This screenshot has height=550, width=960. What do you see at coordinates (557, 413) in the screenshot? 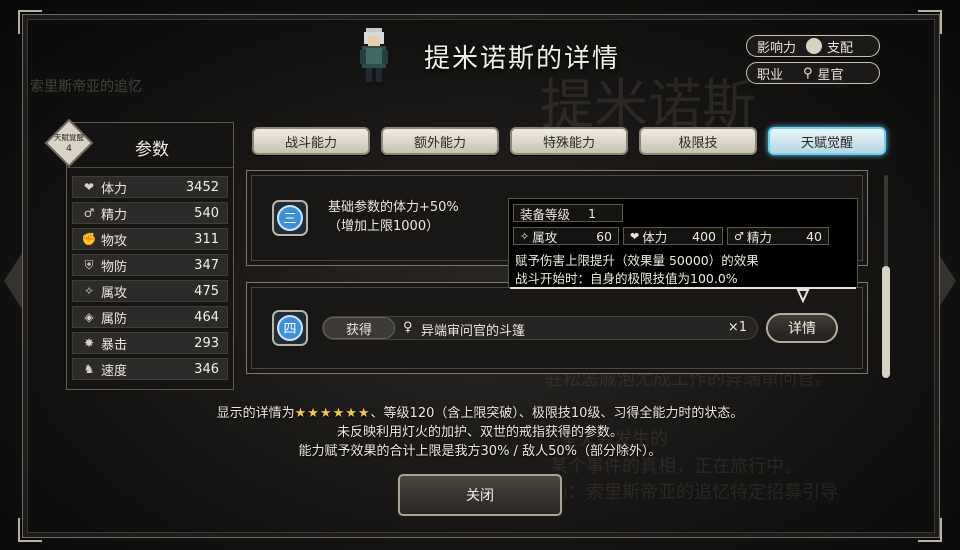
I see `footer-note-1-suffix: 、等级120（含上限突破）、极限技10级、习得全能力时的状态。` at bounding box center [557, 413].